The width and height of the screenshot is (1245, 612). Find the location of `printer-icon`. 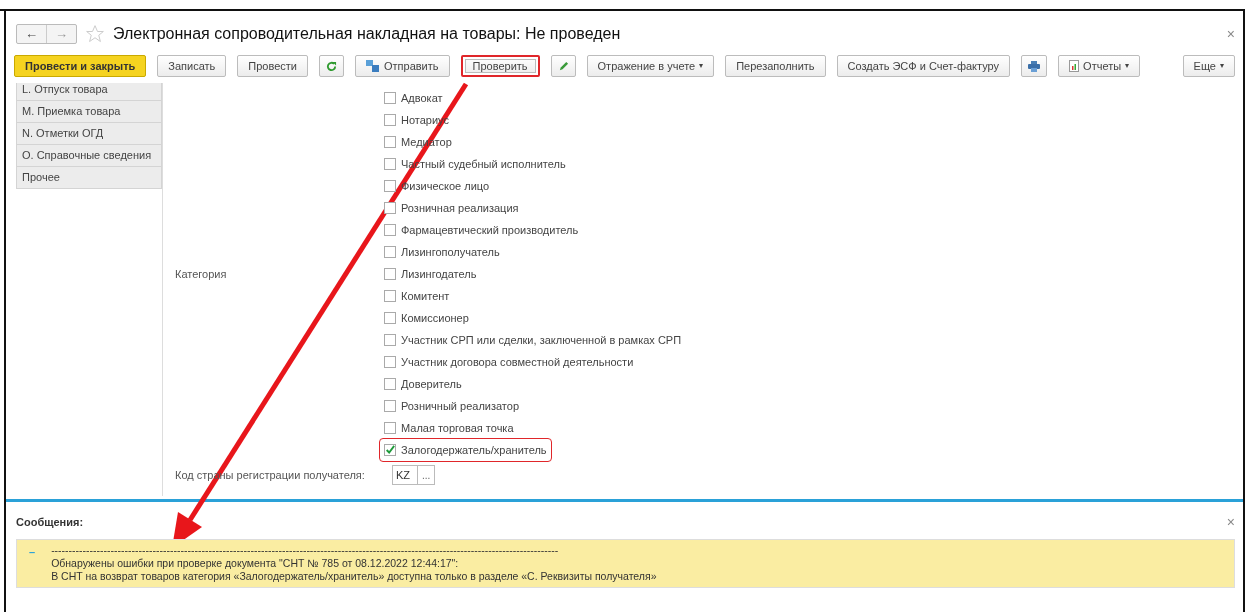

printer-icon is located at coordinates (1034, 66).